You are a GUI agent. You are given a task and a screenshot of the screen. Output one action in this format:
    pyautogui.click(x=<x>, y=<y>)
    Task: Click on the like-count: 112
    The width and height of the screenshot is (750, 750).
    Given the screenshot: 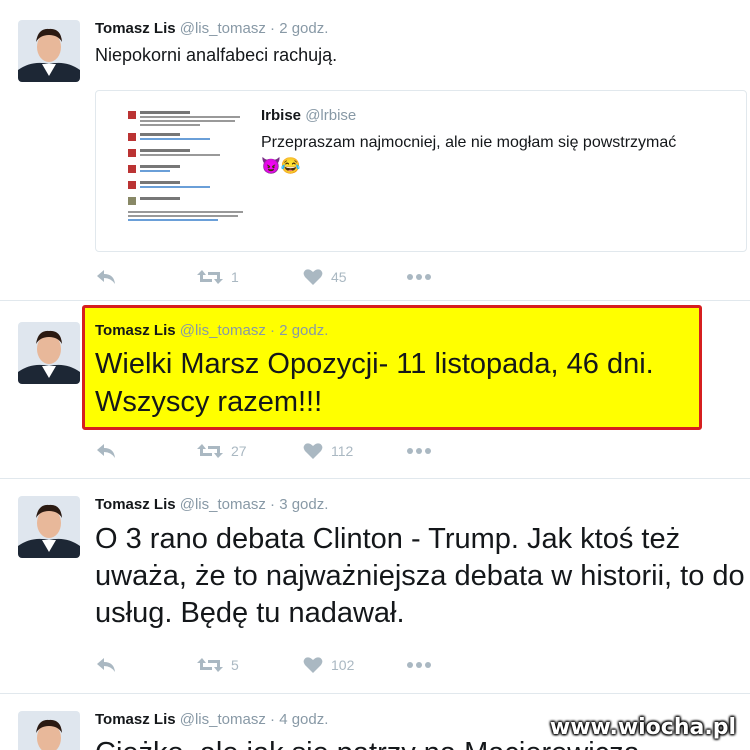 What is the action you would take?
    pyautogui.click(x=342, y=451)
    